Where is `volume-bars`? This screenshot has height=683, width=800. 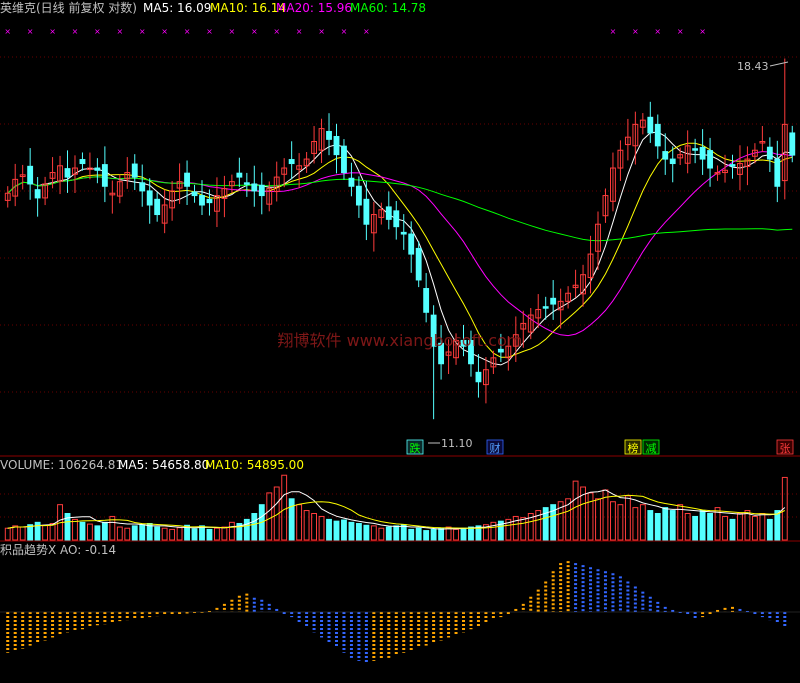
volume-bars is located at coordinates (396, 507).